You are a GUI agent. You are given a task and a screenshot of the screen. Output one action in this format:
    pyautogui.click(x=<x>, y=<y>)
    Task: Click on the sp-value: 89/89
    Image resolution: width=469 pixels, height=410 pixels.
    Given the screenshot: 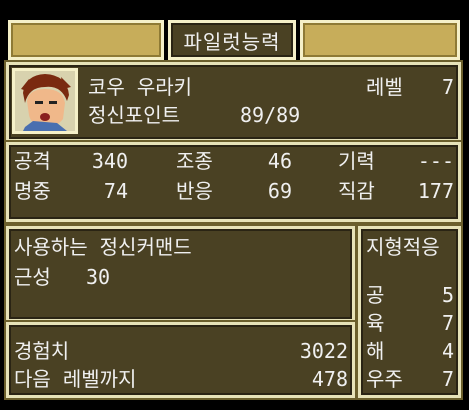 What is the action you would take?
    pyautogui.click(x=270, y=115)
    